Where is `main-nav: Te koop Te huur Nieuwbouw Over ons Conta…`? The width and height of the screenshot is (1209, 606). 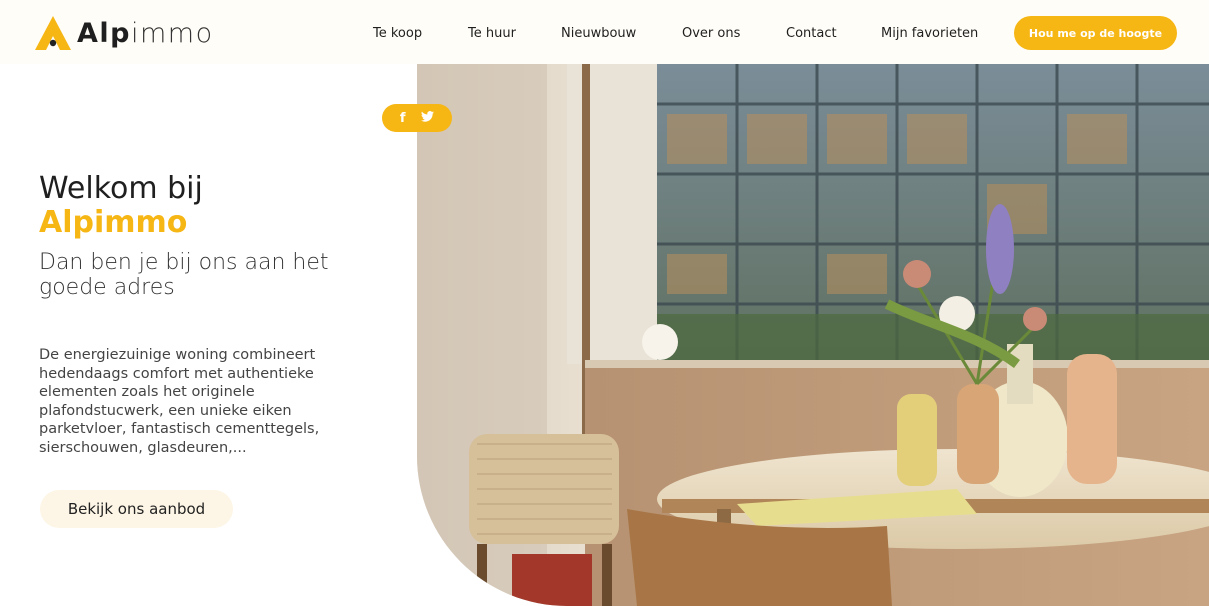 main-nav: Te koop Te huur Nieuwbouw Over ons Conta… is located at coordinates (604, 32).